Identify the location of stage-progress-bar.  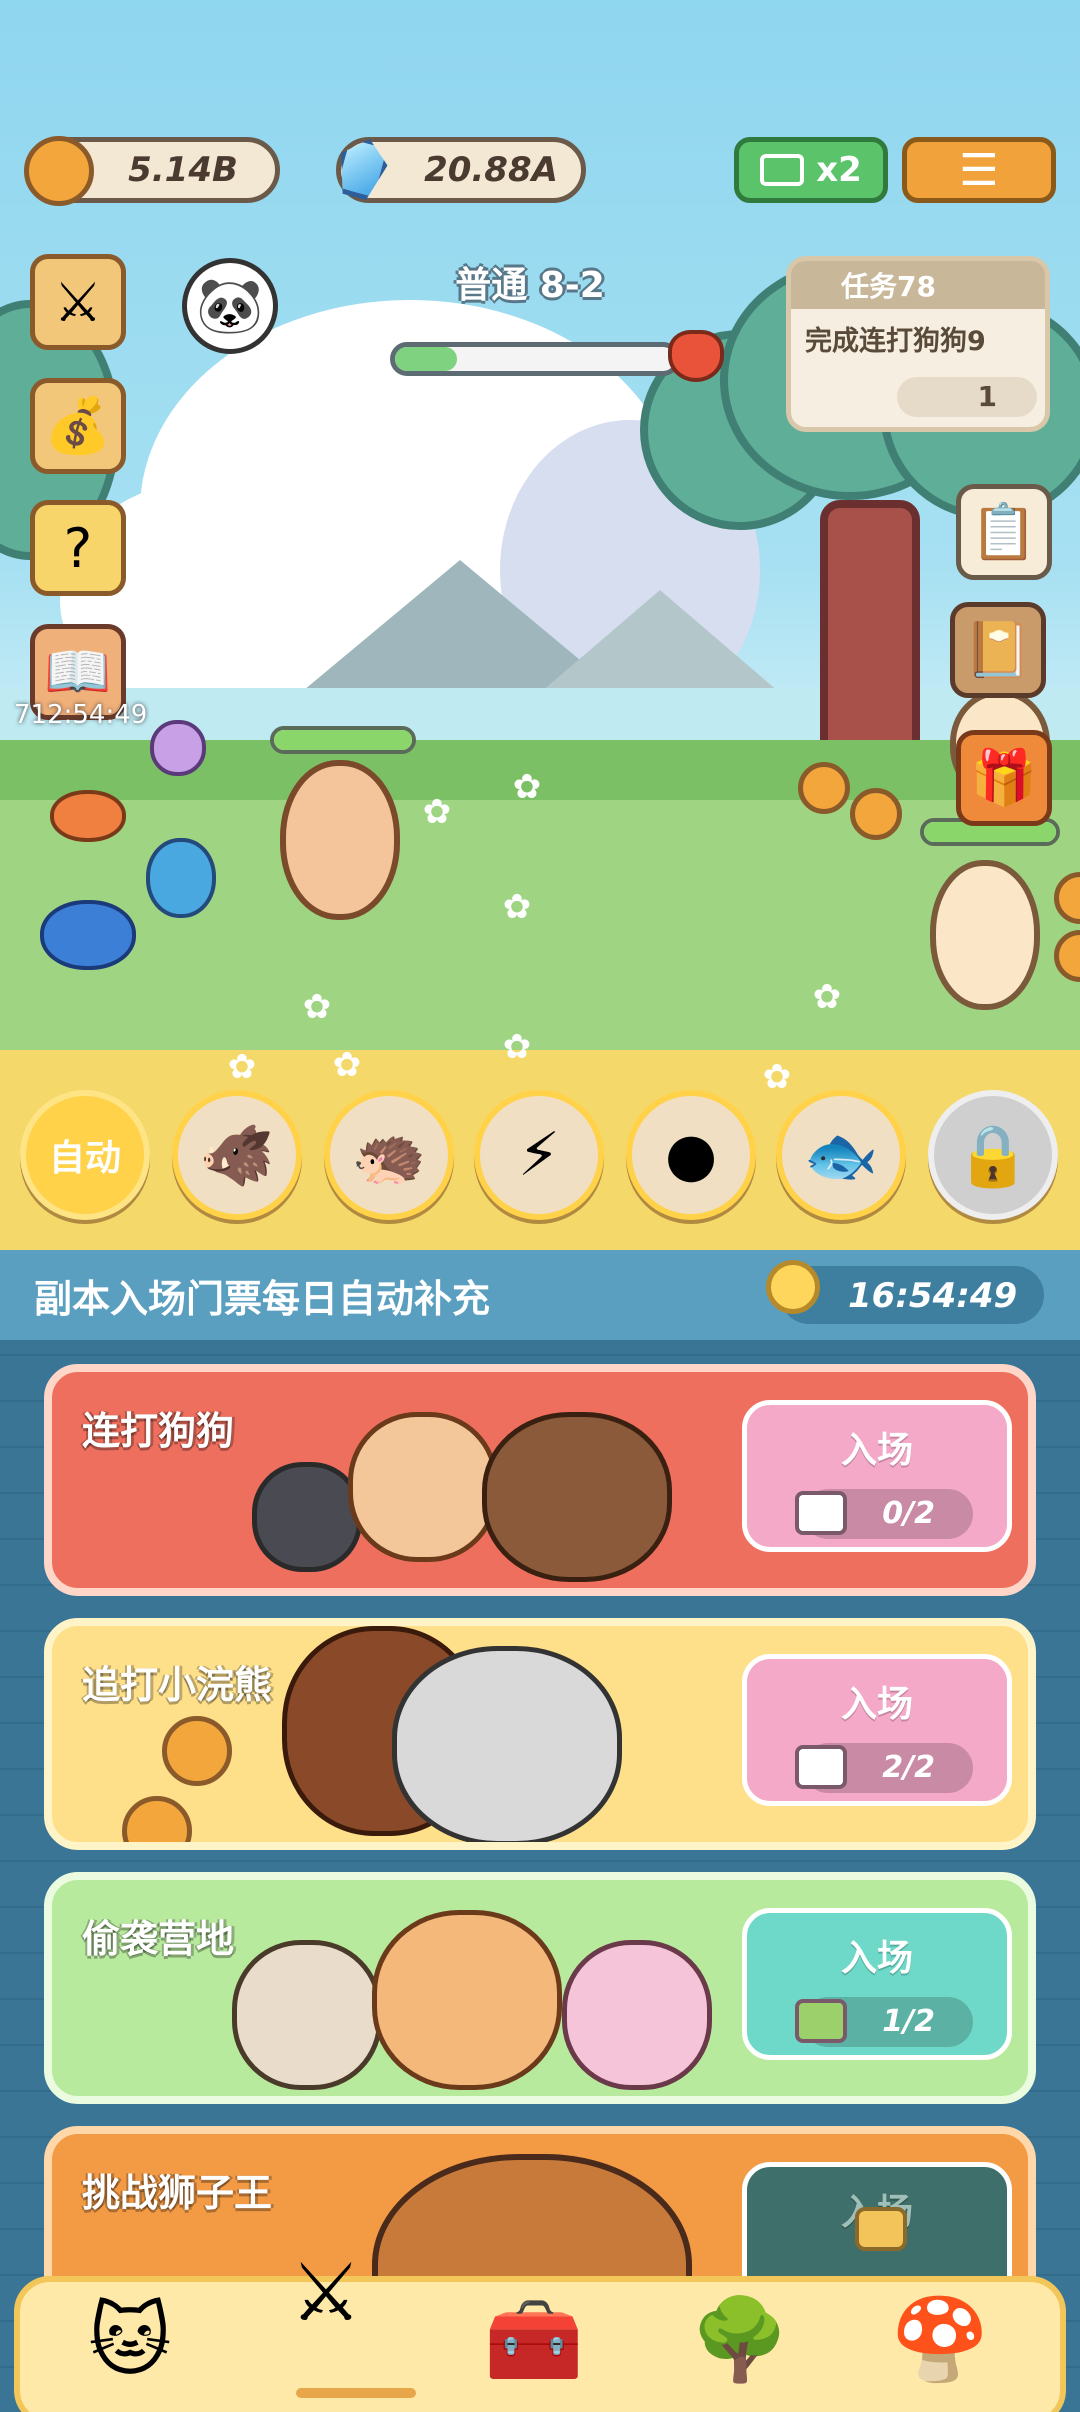
(535, 359).